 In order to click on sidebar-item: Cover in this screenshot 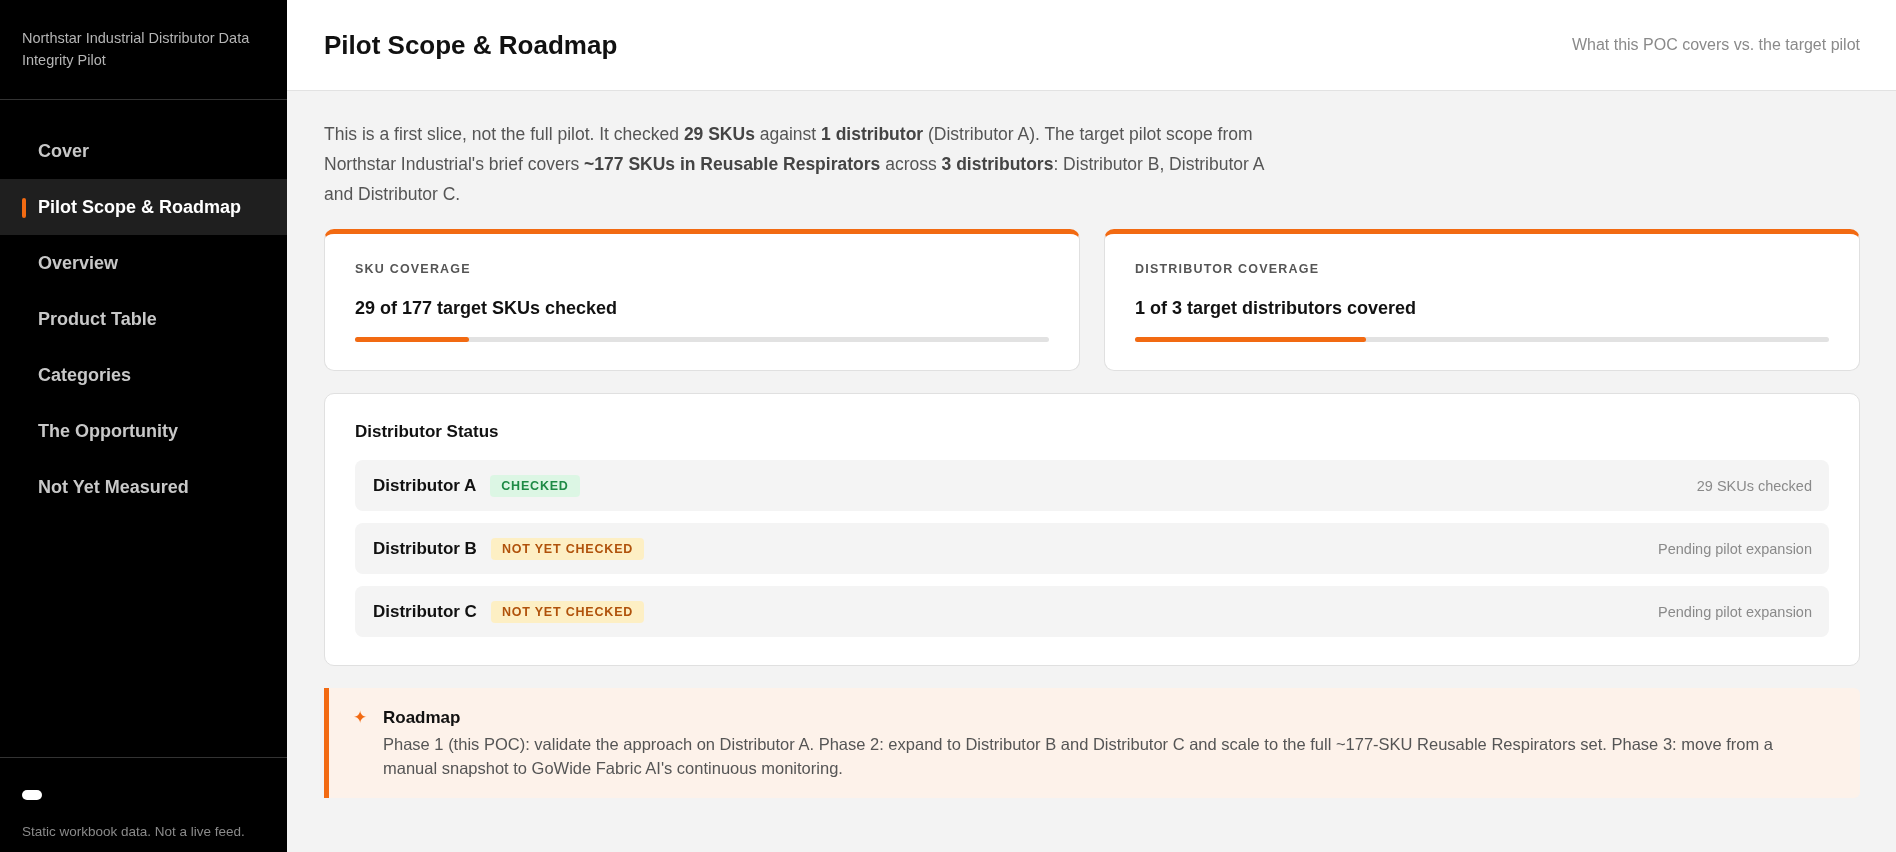, I will do `click(143, 151)`.